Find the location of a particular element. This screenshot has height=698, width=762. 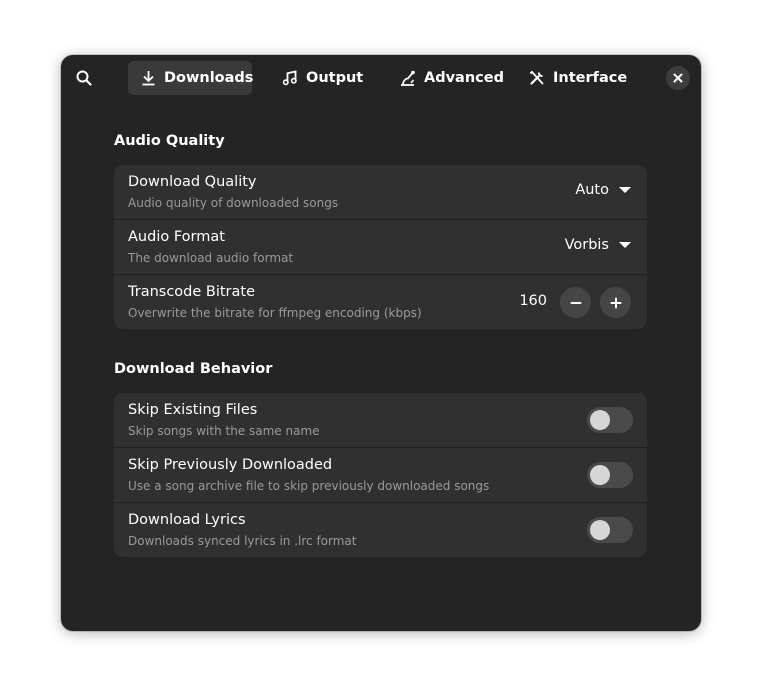

tab-advanced-label: Advanced is located at coordinates (464, 78).